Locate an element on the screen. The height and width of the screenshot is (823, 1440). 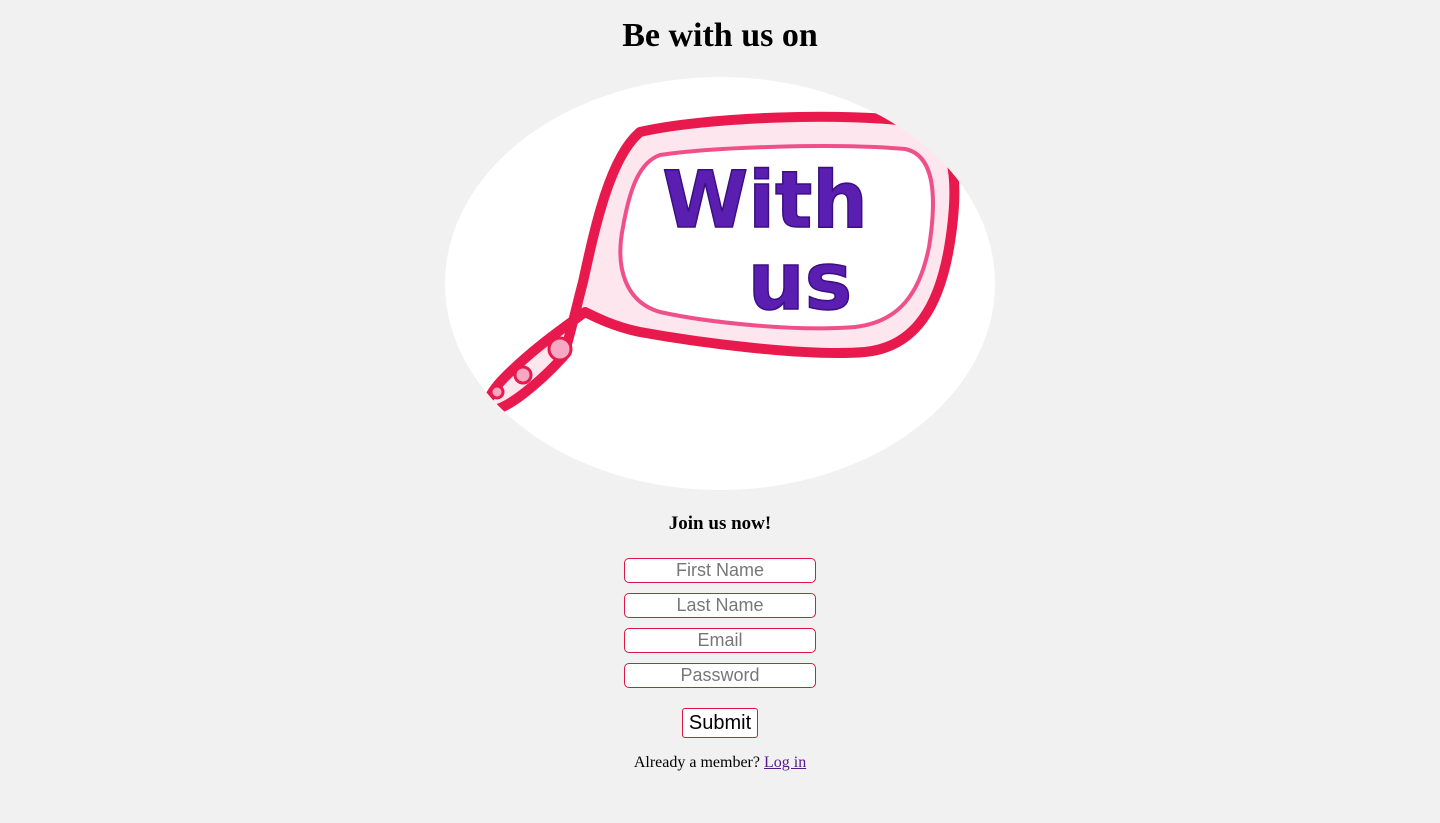
password-input is located at coordinates (720, 675).